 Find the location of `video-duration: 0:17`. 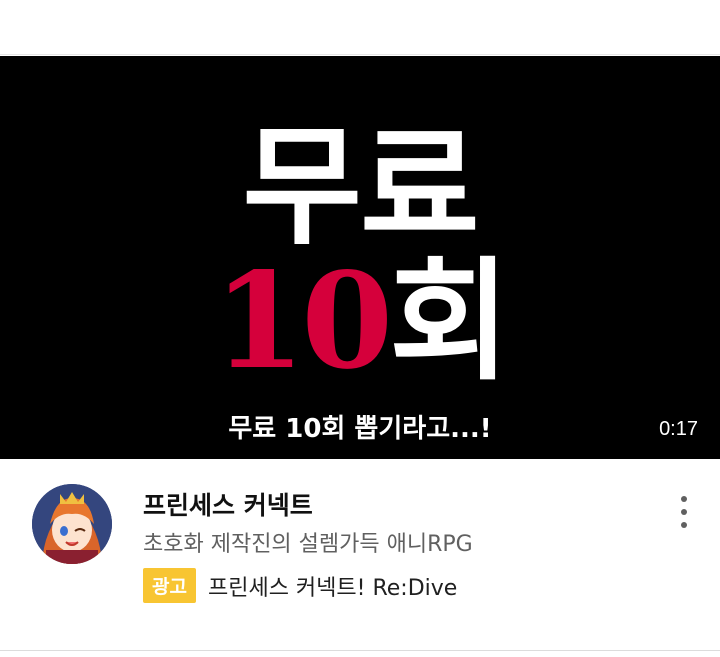

video-duration: 0:17 is located at coordinates (678, 429).